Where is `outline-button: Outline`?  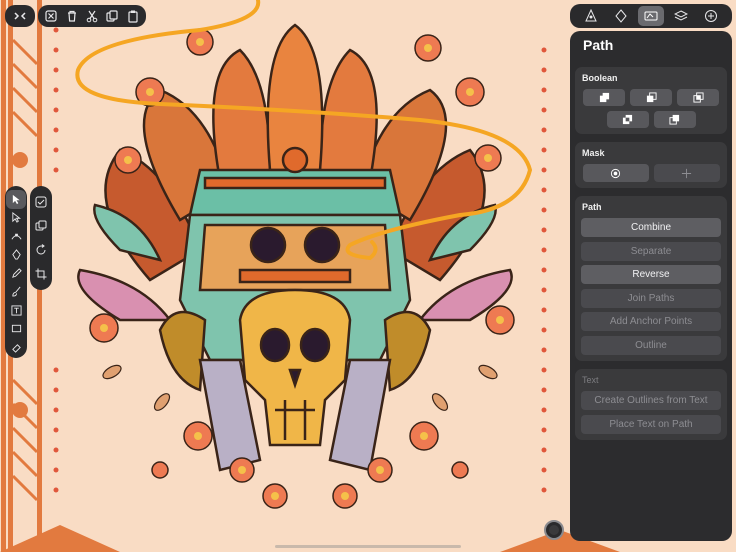
outline-button: Outline is located at coordinates (651, 345).